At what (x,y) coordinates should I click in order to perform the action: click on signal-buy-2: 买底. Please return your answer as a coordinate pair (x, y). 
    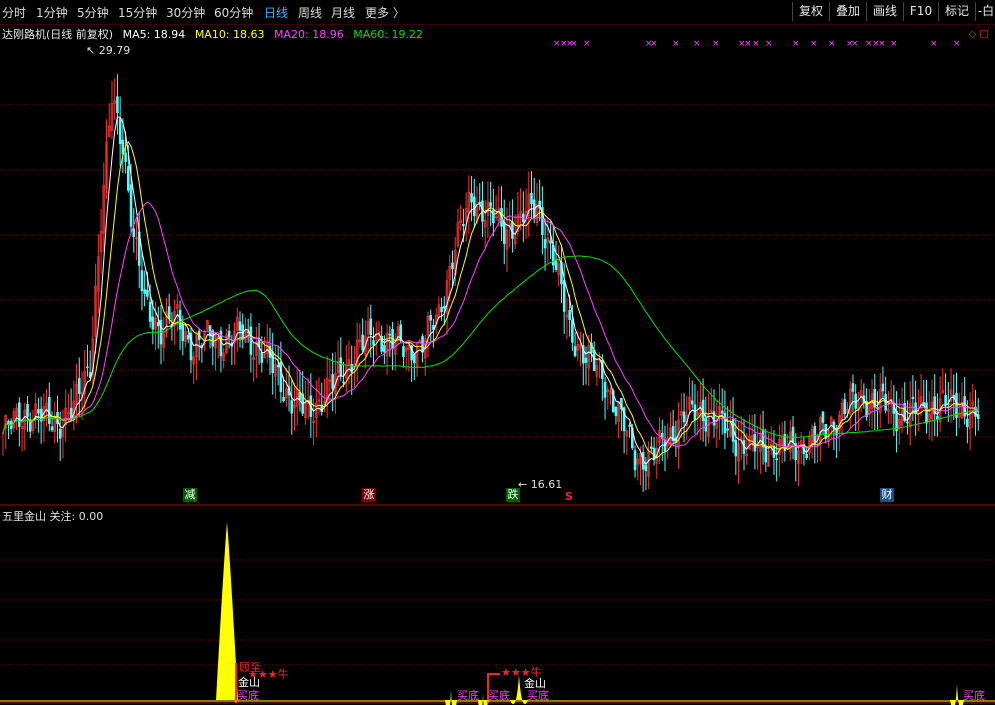
    Looking at the image, I should click on (468, 695).